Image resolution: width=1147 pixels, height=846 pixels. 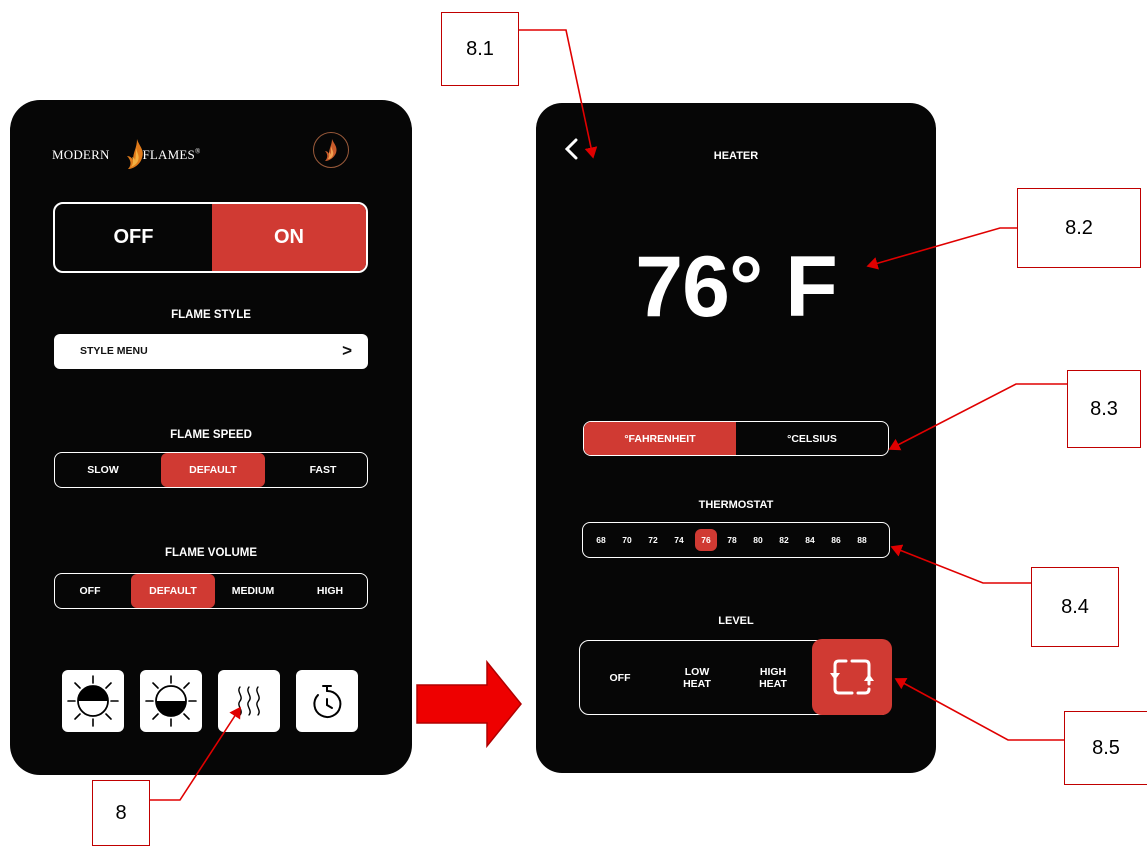 What do you see at coordinates (941, 248) in the screenshot?
I see `callout-8-2-leader` at bounding box center [941, 248].